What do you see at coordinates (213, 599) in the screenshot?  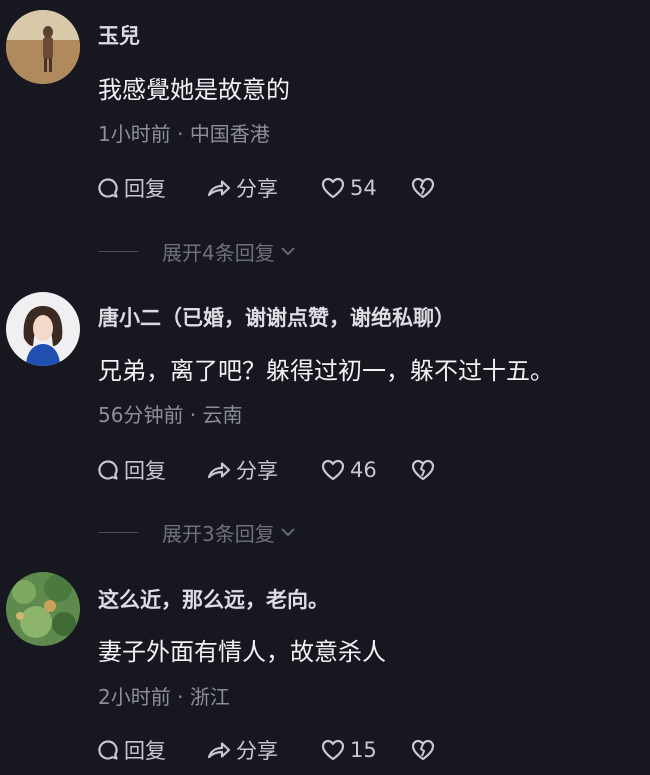 I see `username: 这么近，那么远，老向。` at bounding box center [213, 599].